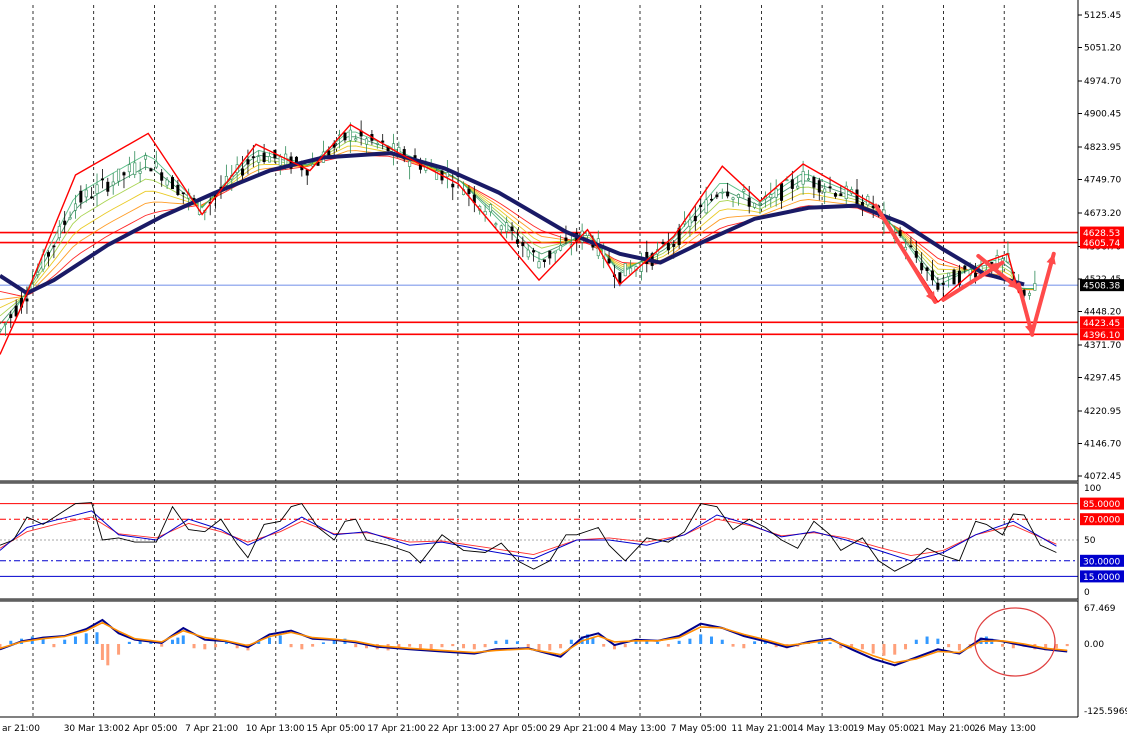 The height and width of the screenshot is (738, 1127). Describe the element at coordinates (1102, 49) in the screenshot. I see `price-axis-label: 5051.20` at that location.